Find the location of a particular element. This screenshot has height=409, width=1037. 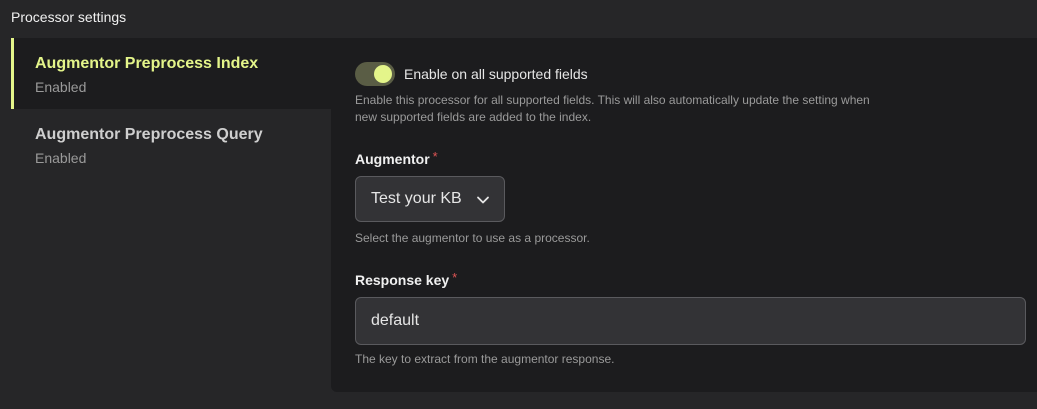

augmentor-select-value: Test your KB is located at coordinates (416, 198).